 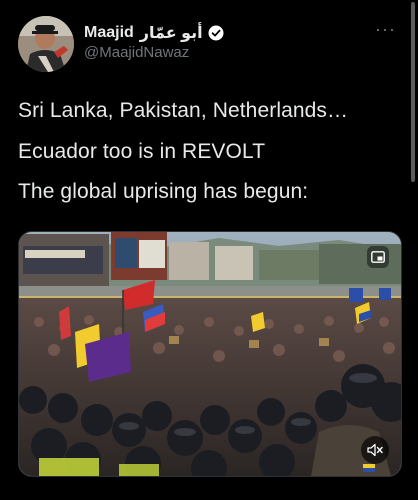 I want to click on speaker-muted-icon, so click(x=375, y=450).